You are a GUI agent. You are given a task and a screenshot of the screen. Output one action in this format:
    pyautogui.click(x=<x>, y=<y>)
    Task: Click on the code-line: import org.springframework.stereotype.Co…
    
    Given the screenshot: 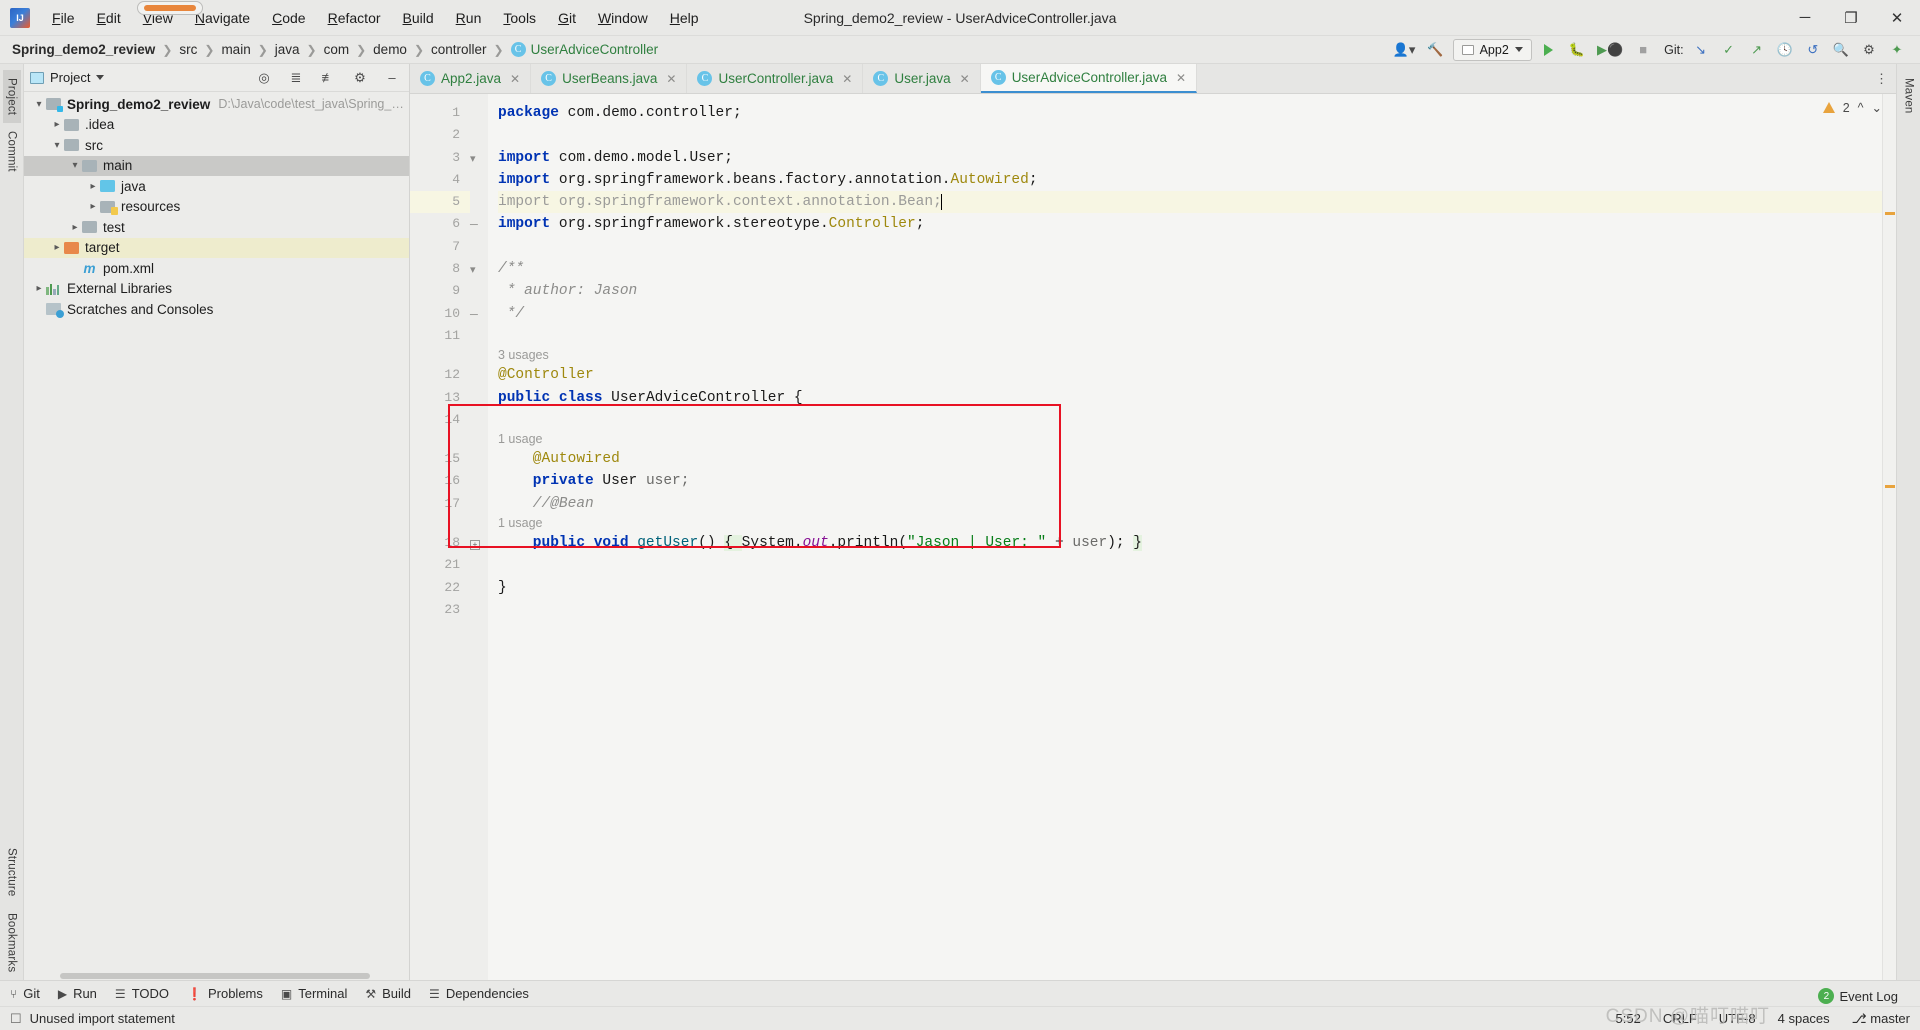 What is the action you would take?
    pyautogui.click(x=1190, y=224)
    